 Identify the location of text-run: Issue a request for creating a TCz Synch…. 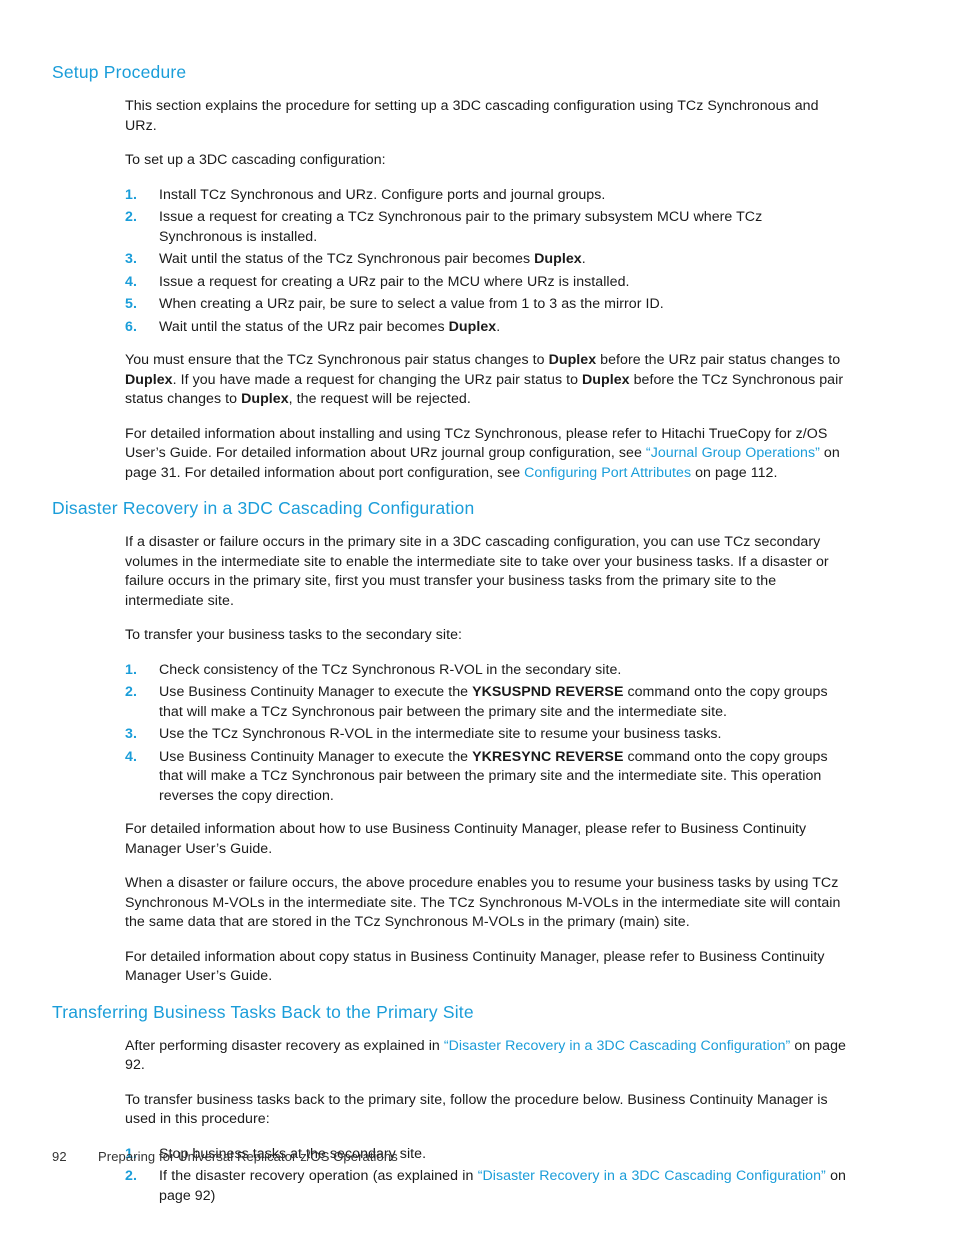
(461, 227).